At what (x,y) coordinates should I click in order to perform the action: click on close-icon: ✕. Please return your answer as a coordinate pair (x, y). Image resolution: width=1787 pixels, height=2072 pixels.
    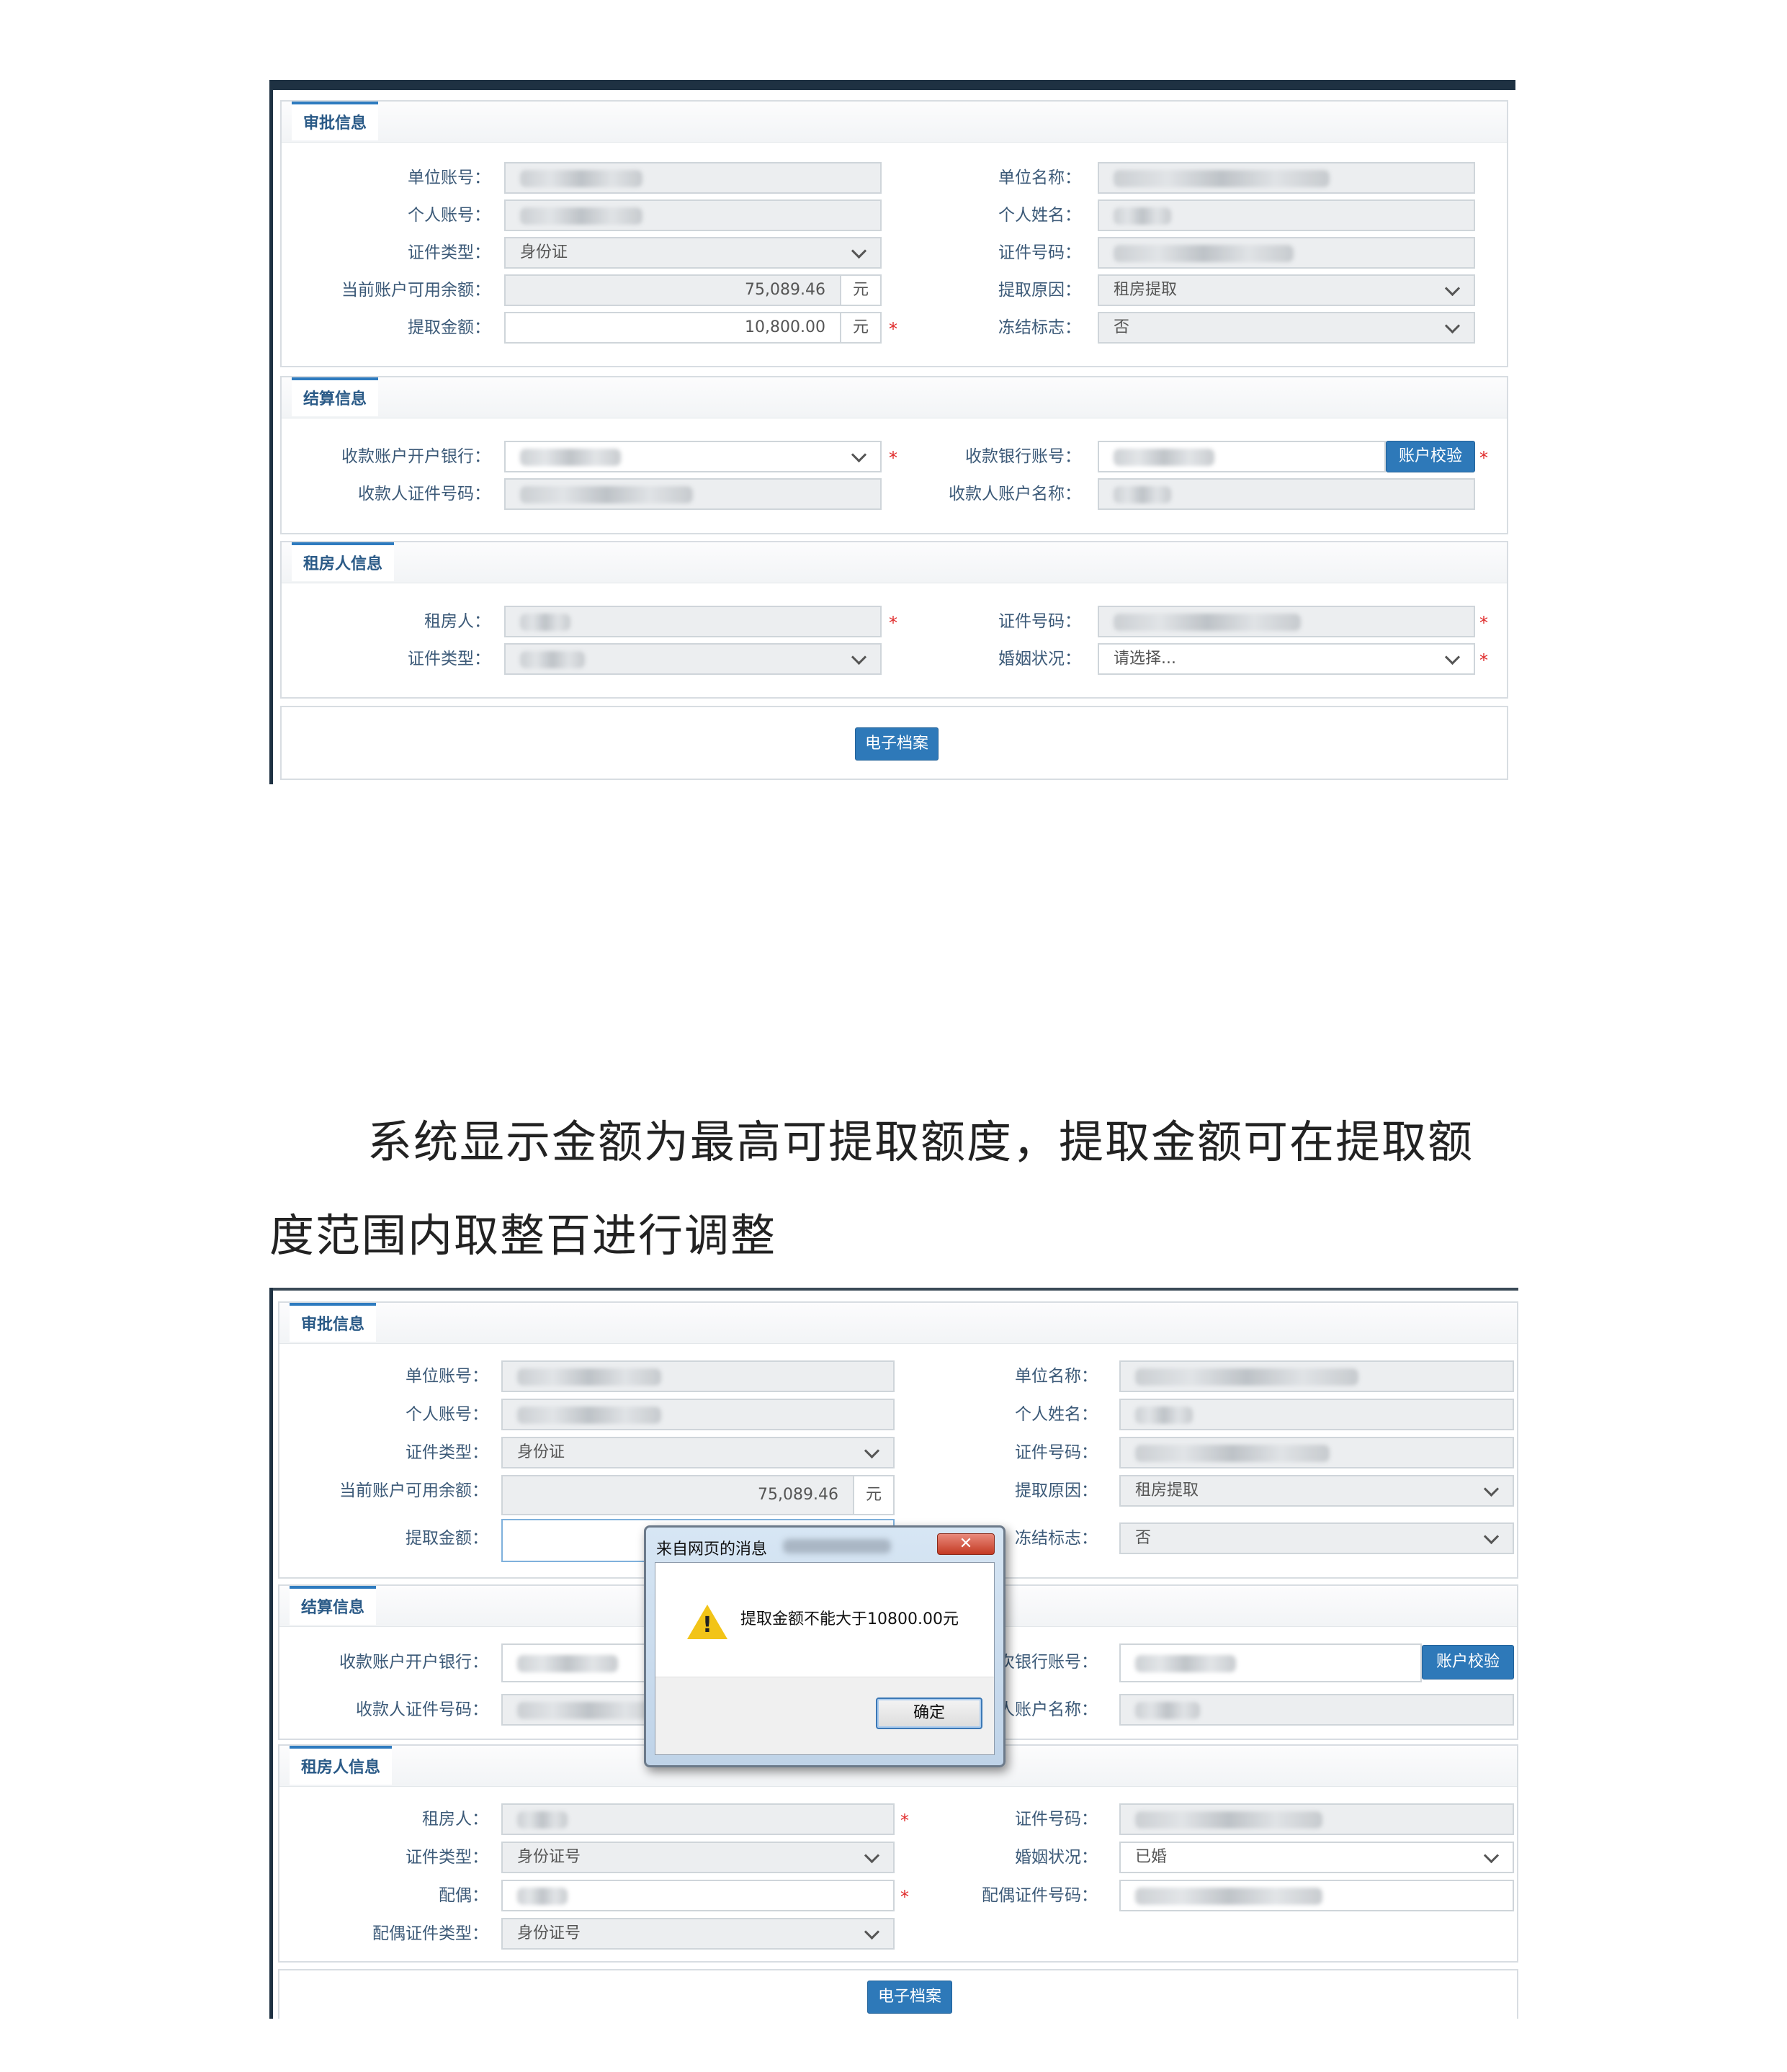
    Looking at the image, I should click on (966, 1544).